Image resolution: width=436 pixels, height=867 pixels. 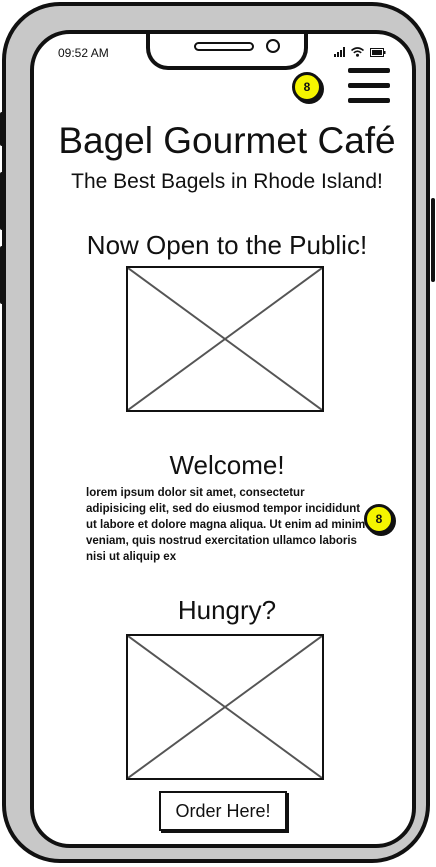 I want to click on signal-icon, so click(x=339, y=52).